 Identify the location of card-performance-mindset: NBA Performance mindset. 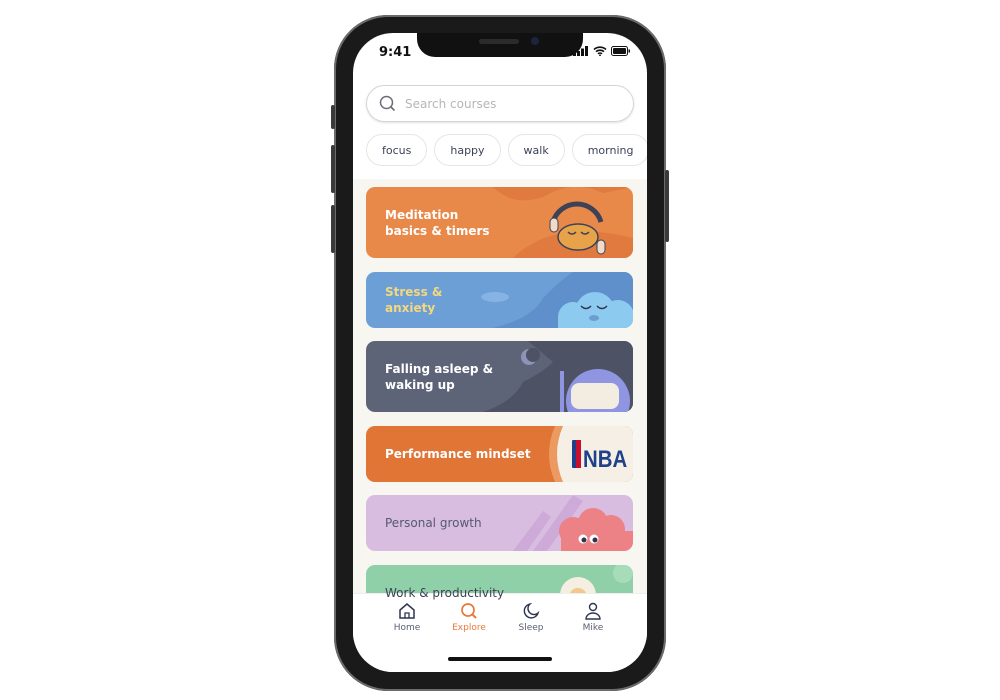
(499, 454).